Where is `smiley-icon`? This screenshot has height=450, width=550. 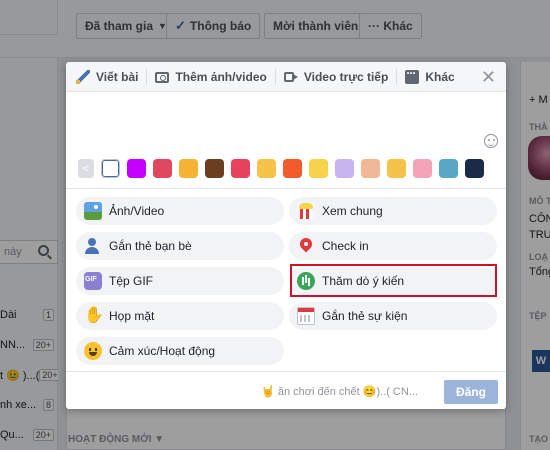
smiley-icon is located at coordinates (93, 351).